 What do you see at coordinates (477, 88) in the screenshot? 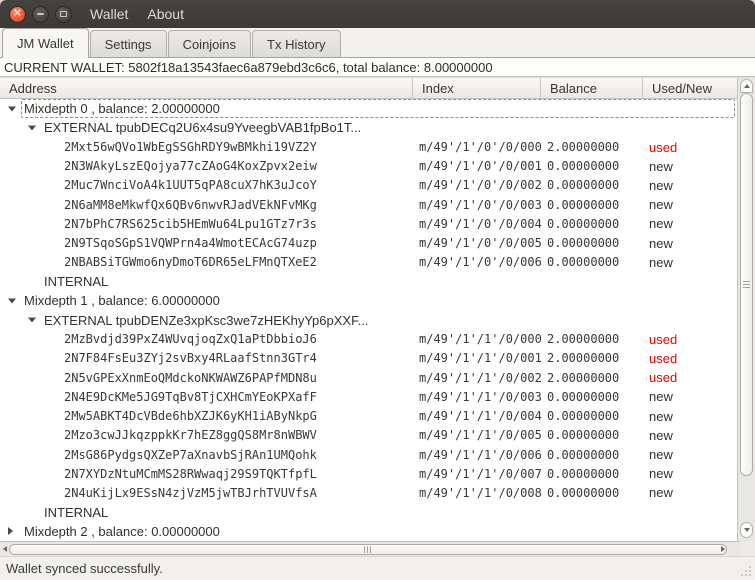
I see `column-header-index: Index` at bounding box center [477, 88].